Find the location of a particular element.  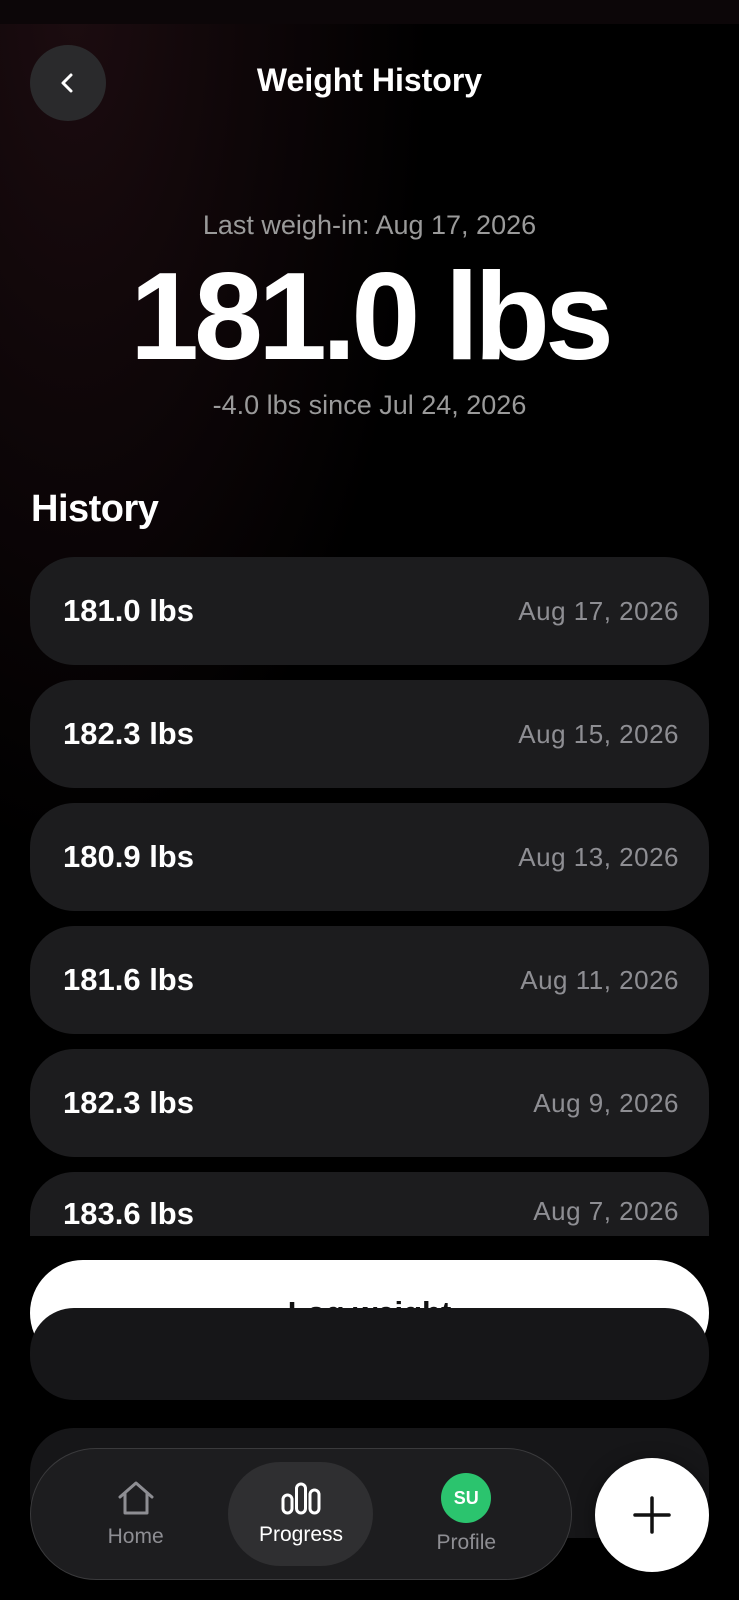

history-row: 181.0 lbs Aug 17, 2026 is located at coordinates (369, 611).